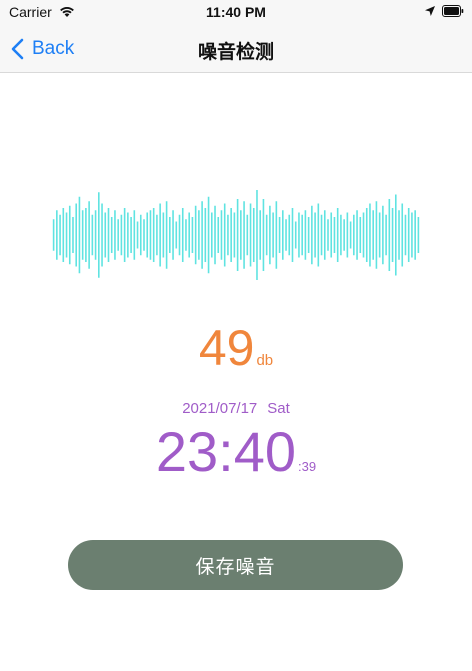  Describe the element at coordinates (430, 11) in the screenshot. I see `location-icon` at that location.